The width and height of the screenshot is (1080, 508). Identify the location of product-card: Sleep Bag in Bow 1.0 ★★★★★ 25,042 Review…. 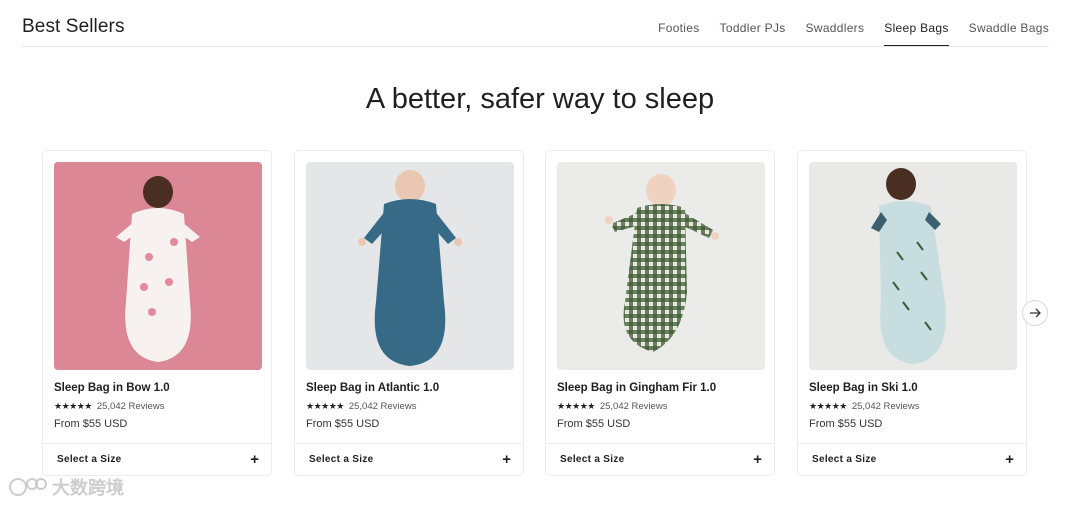
(157, 313).